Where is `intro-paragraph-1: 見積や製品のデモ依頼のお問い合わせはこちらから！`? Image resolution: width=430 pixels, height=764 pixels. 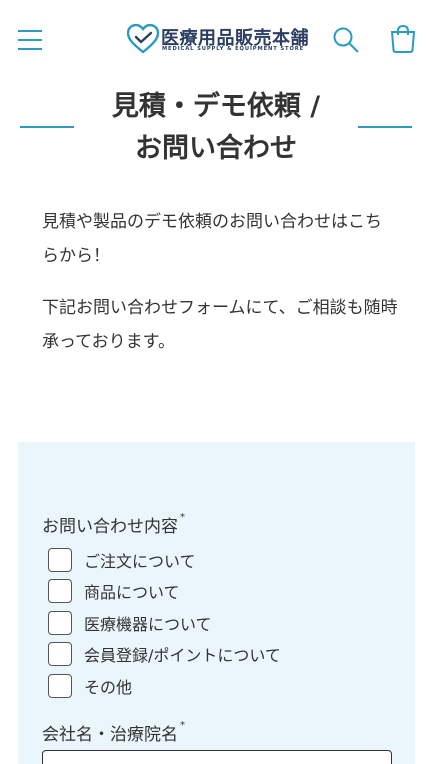
intro-paragraph-1: 見積や製品のデモ依頼のお問い合わせはこちらから！ is located at coordinates (212, 239).